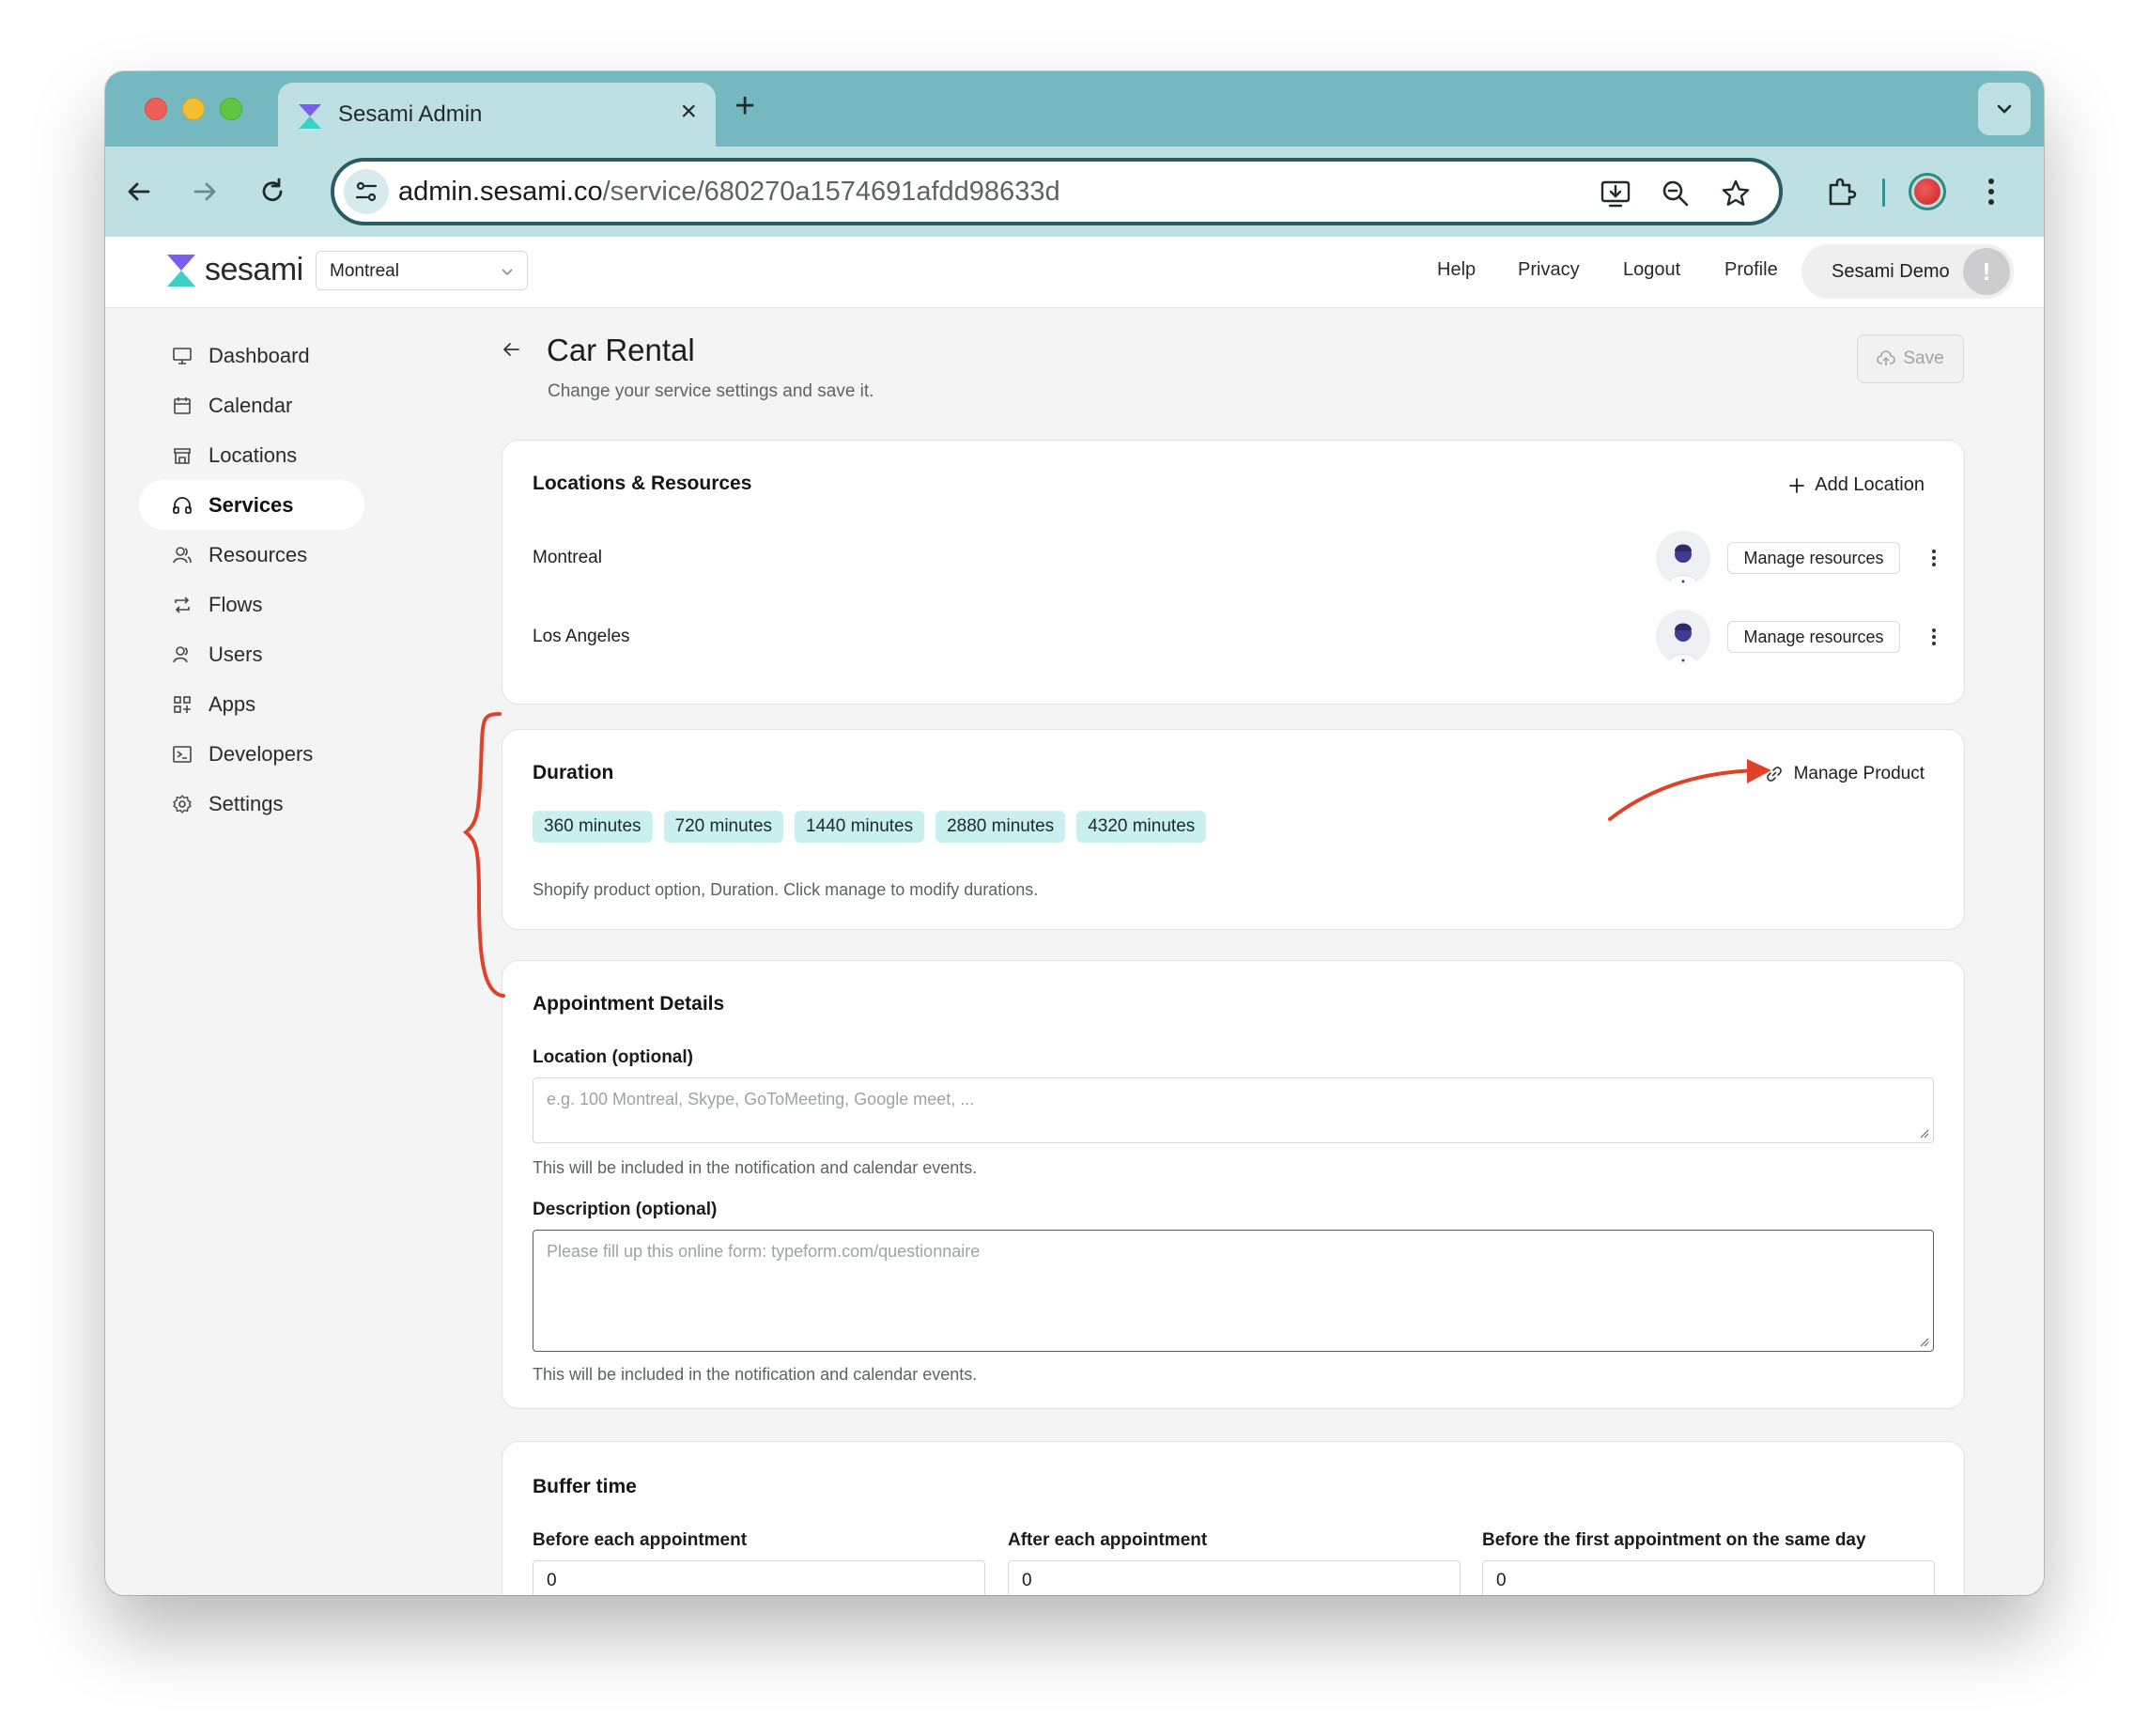 This screenshot has height=1736, width=2149. I want to click on help-link: Help, so click(1456, 270).